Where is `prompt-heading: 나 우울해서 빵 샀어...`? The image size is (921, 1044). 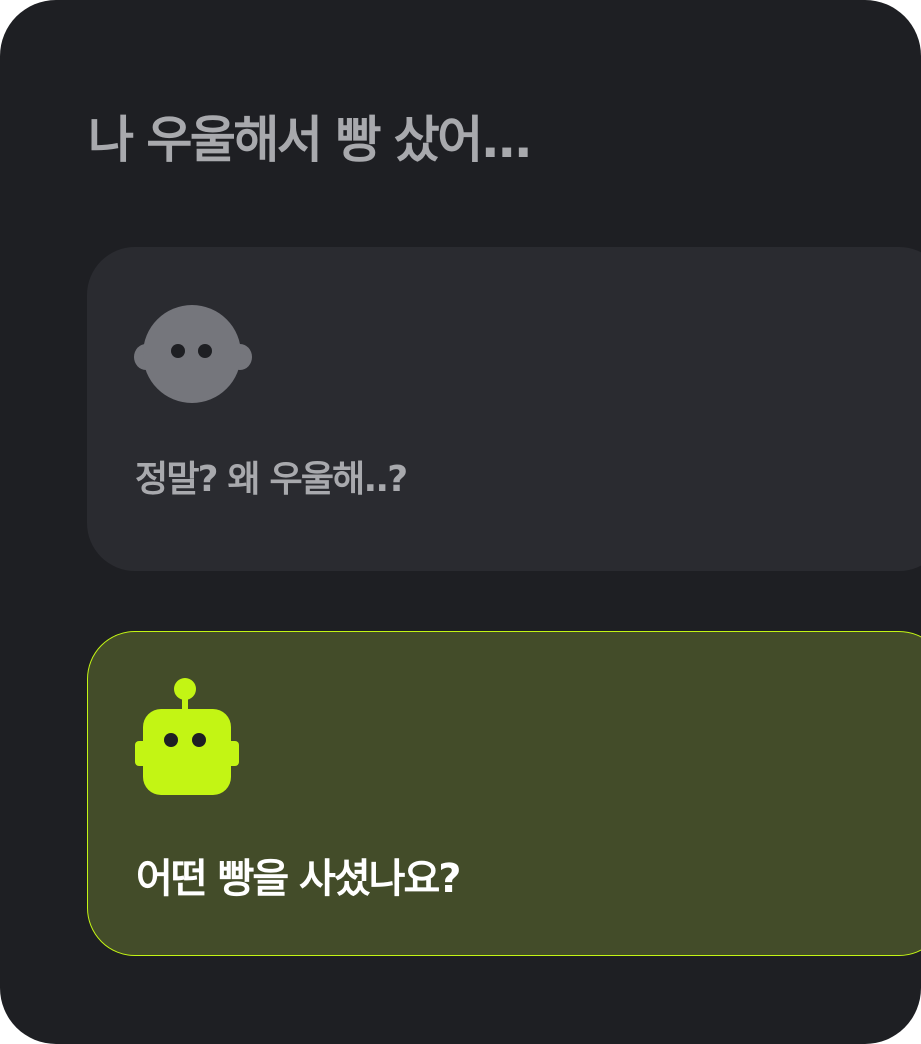 prompt-heading: 나 우울해서 빵 샀어... is located at coordinates (310, 140).